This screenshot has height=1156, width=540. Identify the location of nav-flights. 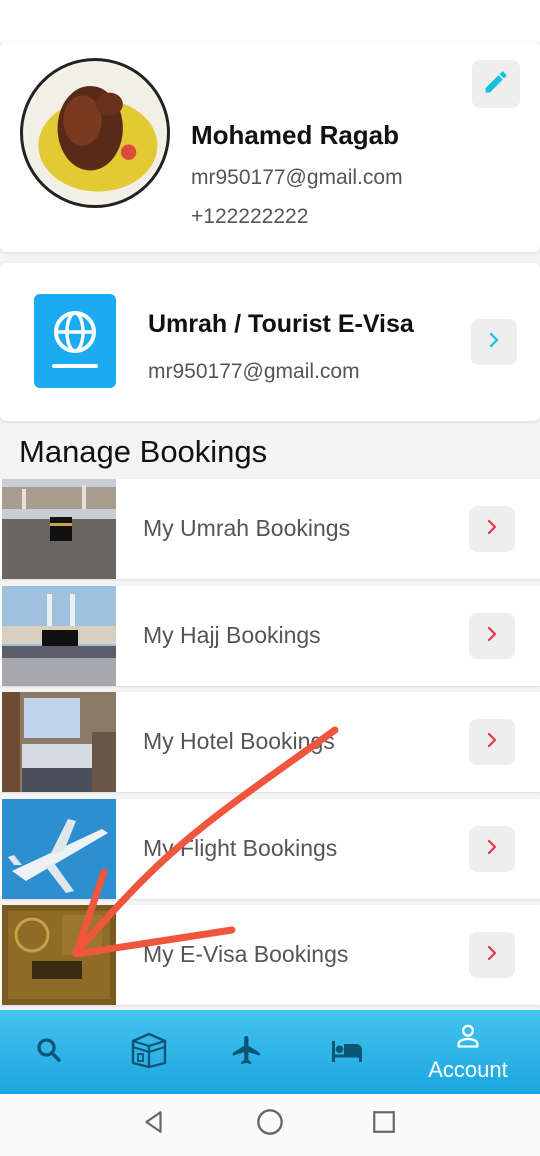
(247, 1052).